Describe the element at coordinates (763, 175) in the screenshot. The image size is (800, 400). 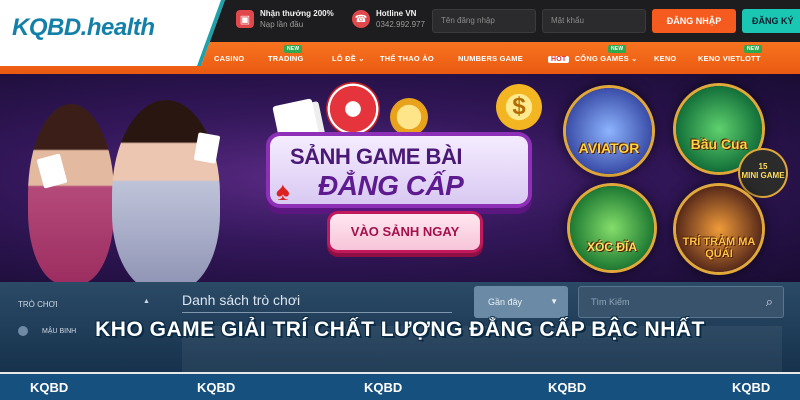
I see `mini-game-label: MINI GAME` at that location.